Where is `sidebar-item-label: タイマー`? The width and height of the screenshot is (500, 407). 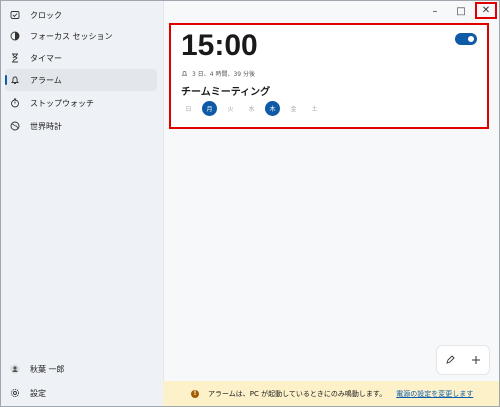 sidebar-item-label: タイマー is located at coordinates (46, 58).